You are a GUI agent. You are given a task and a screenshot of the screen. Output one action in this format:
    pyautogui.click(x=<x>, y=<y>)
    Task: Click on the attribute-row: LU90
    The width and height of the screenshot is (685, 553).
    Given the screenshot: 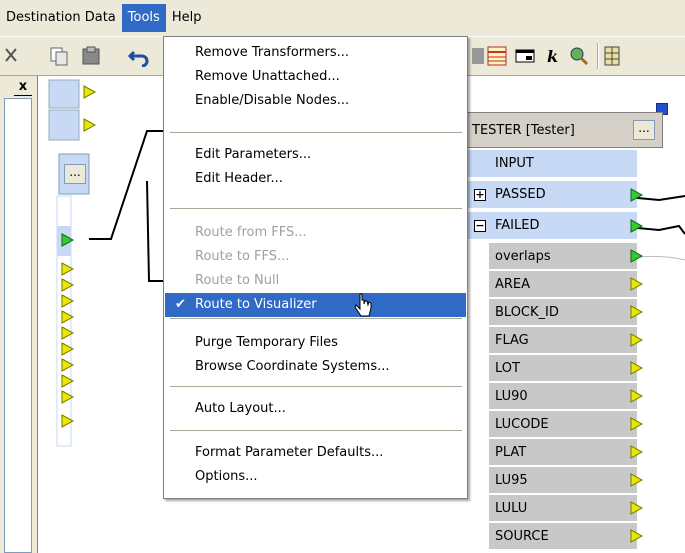 What is the action you would take?
    pyautogui.click(x=563, y=396)
    